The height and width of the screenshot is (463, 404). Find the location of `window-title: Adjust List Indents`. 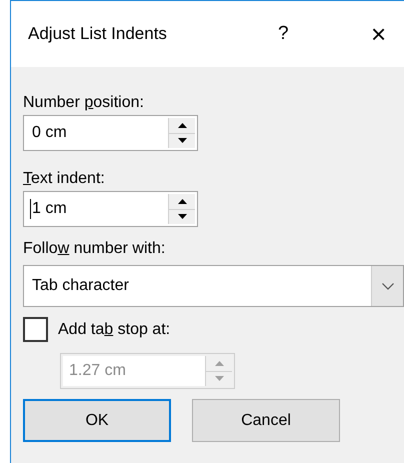

window-title: Adjust List Indents is located at coordinates (98, 34).